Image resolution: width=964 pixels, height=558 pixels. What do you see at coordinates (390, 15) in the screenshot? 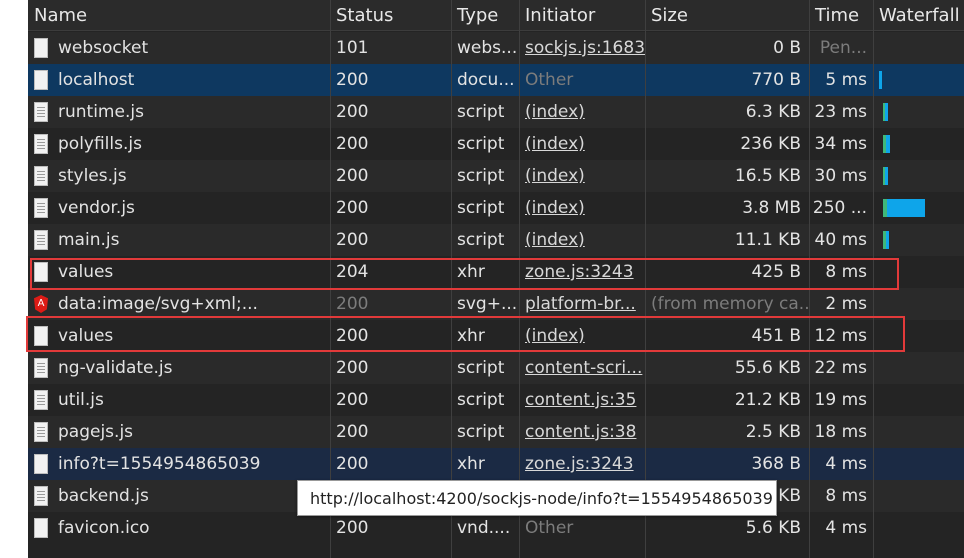
I see `column-header-status: Status` at bounding box center [390, 15].